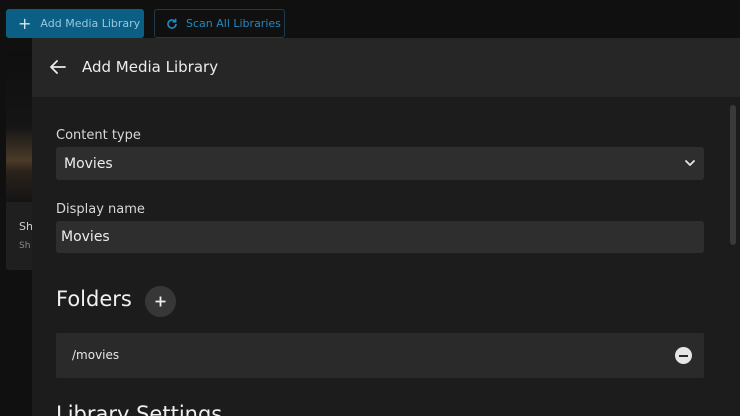  I want to click on scan-all-libraries-label: Scan All Libraries, so click(233, 23).